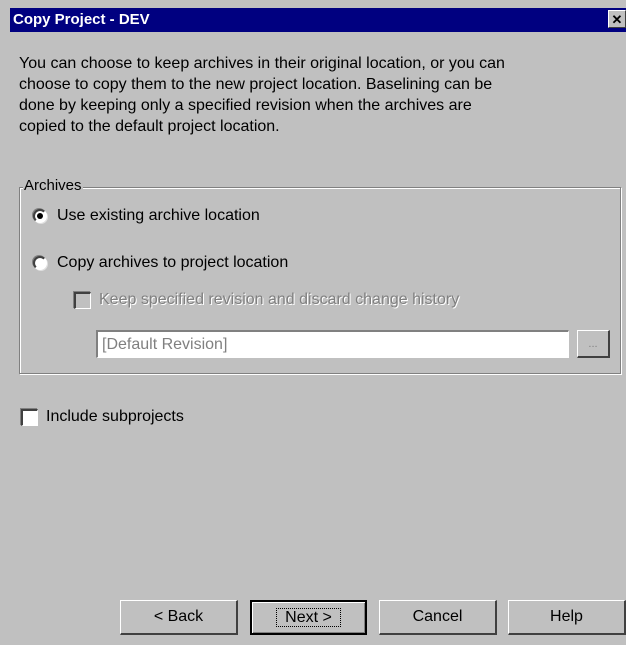 The height and width of the screenshot is (645, 626). I want to click on keep-revision-checkbox, so click(82, 300).